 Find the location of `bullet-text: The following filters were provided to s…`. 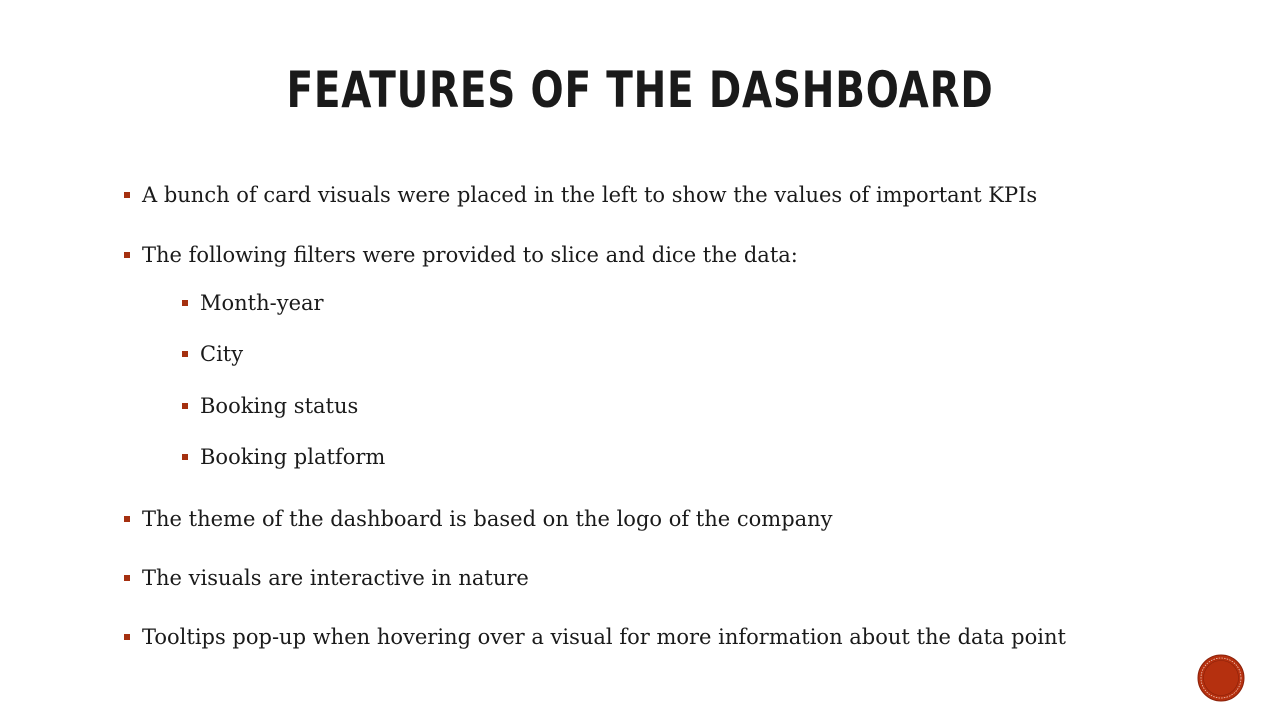

bullet-text: The following filters were provided to s… is located at coordinates (470, 255).